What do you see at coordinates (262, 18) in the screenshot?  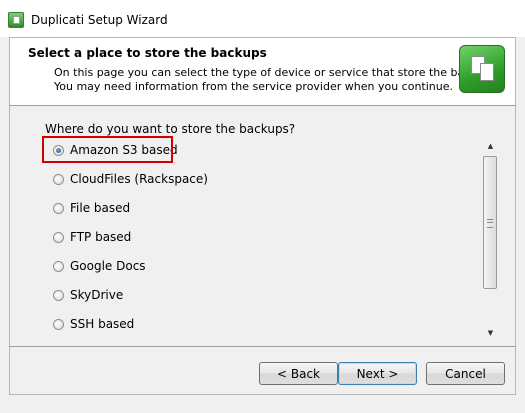 I see `title-bar: Duplicati Setup Wizard` at bounding box center [262, 18].